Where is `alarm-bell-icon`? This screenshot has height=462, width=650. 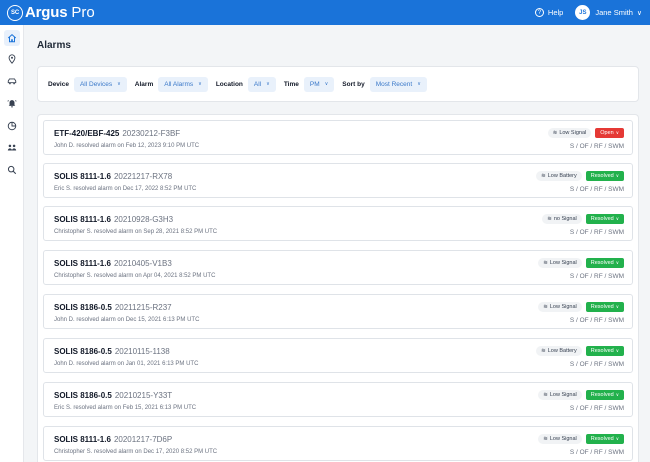
alarm-bell-icon is located at coordinates (12, 104).